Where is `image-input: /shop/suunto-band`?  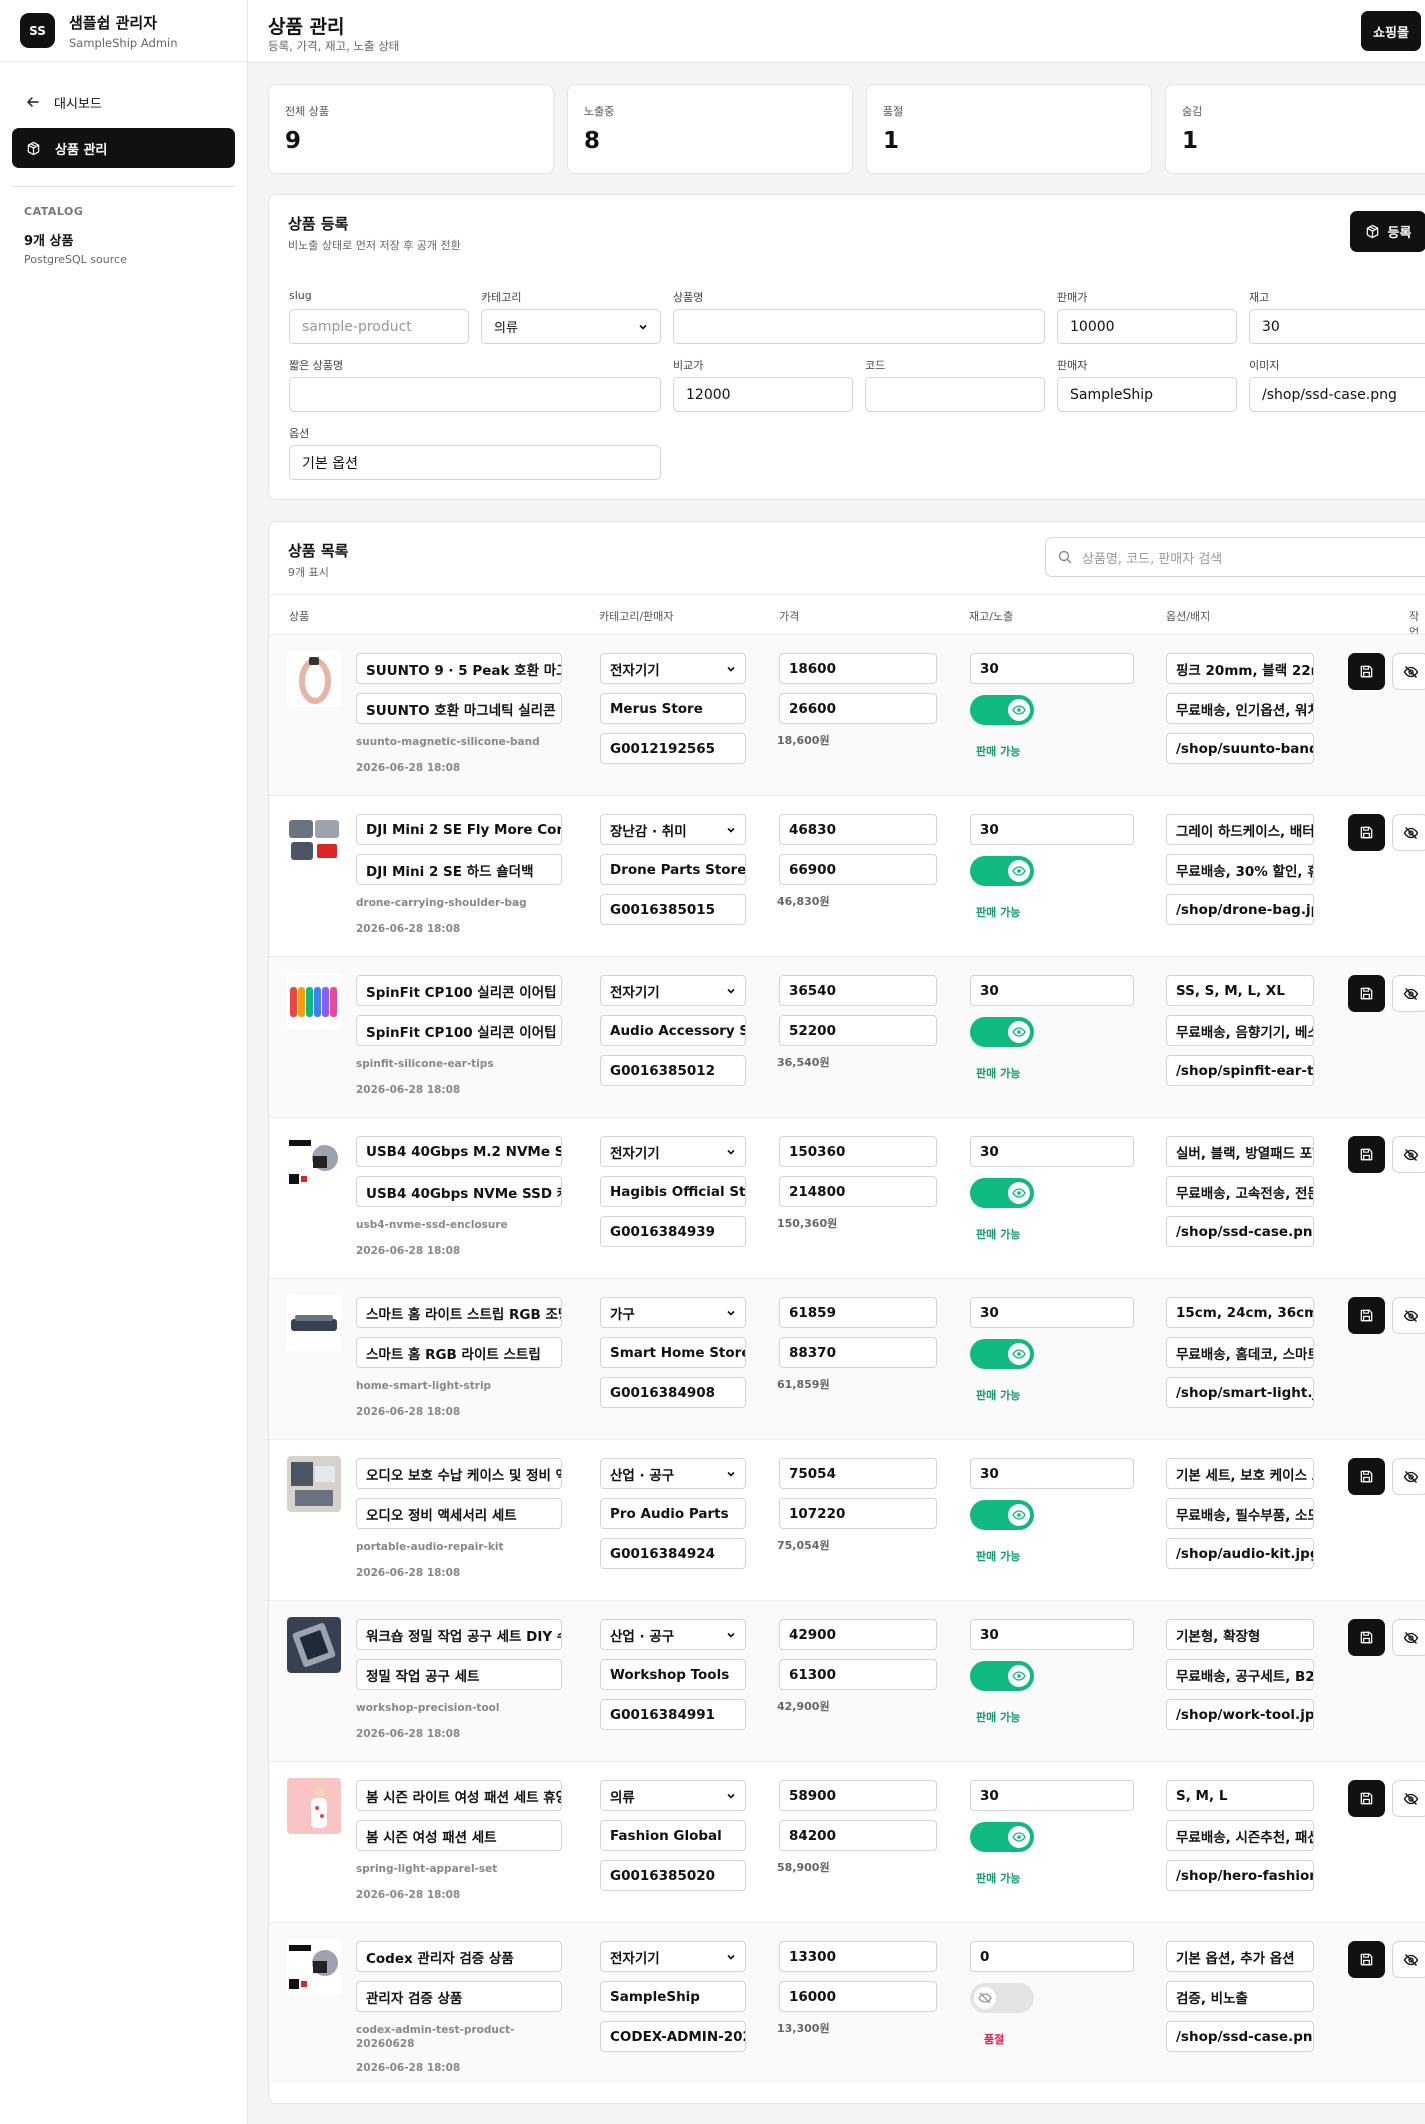
image-input: /shop/suunto-band is located at coordinates (1240, 748).